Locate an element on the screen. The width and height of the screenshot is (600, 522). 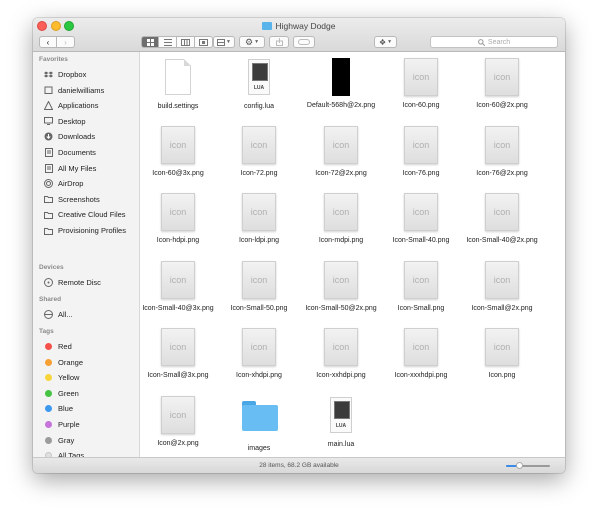
columns-icon is located at coordinates (185, 42).